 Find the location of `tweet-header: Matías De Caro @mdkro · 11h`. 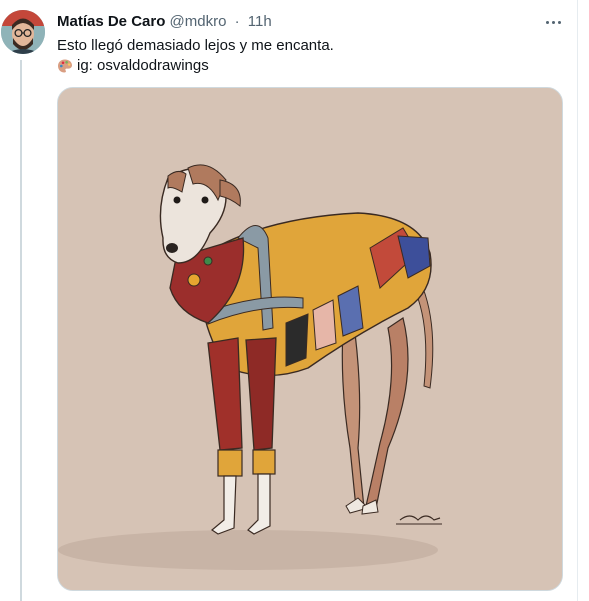

tweet-header: Matías De Caro @mdkro · 11h is located at coordinates (164, 22).